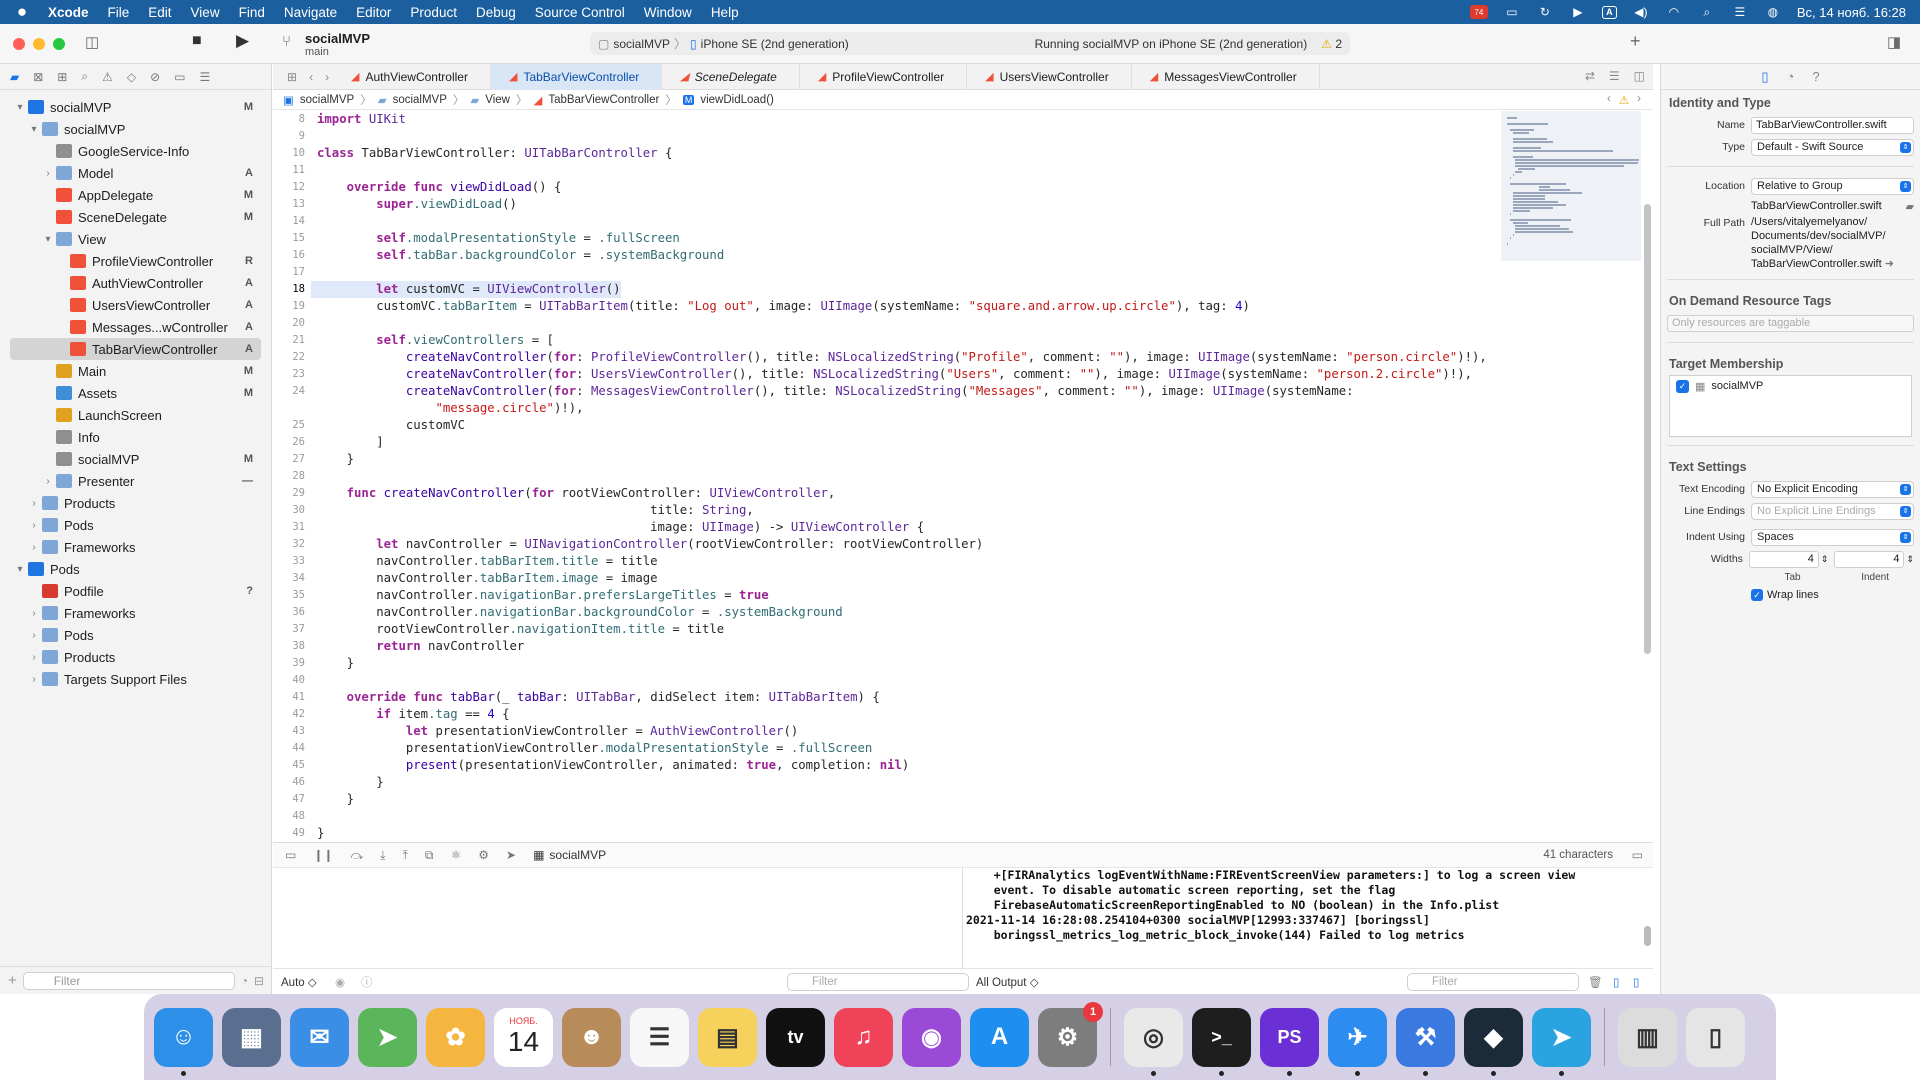  Describe the element at coordinates (292, 187) in the screenshot. I see `line-number: 12` at that location.